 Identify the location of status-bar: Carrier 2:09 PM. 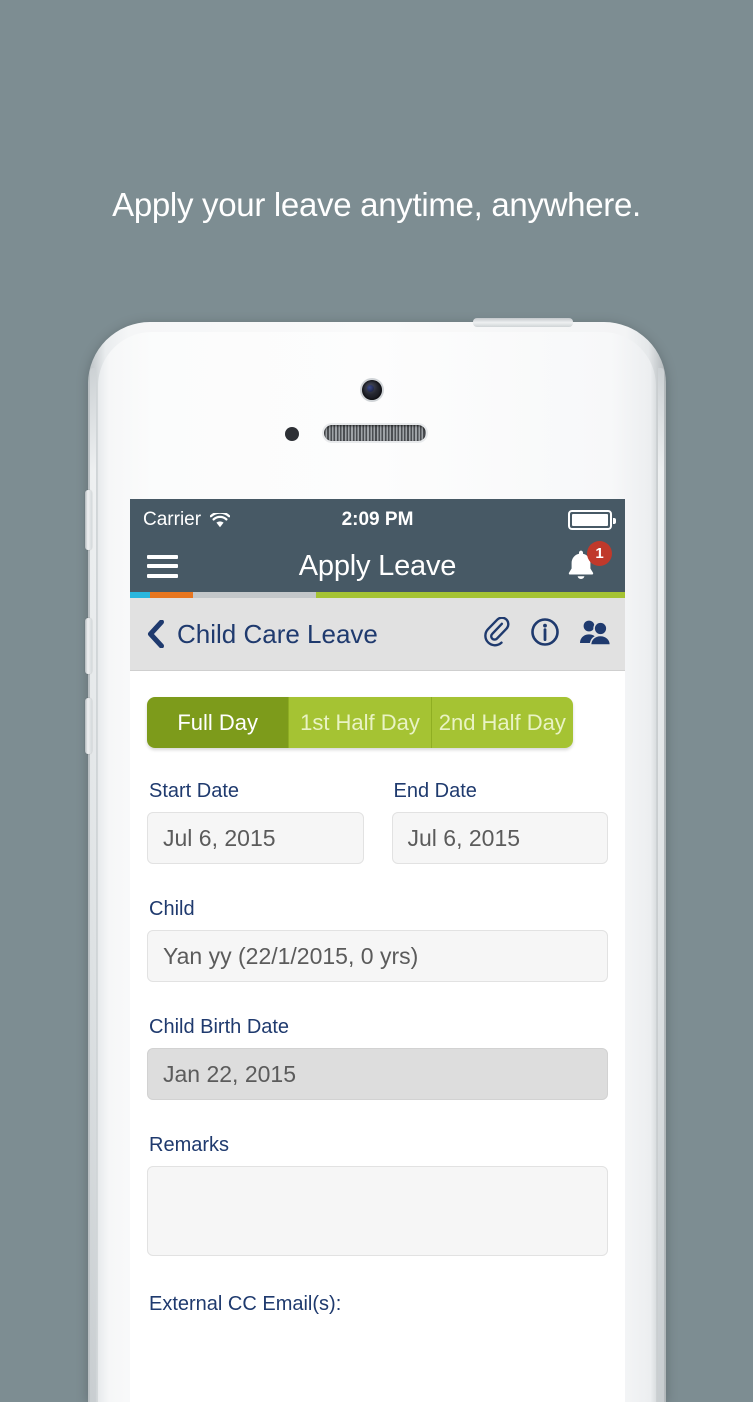
(377, 519).